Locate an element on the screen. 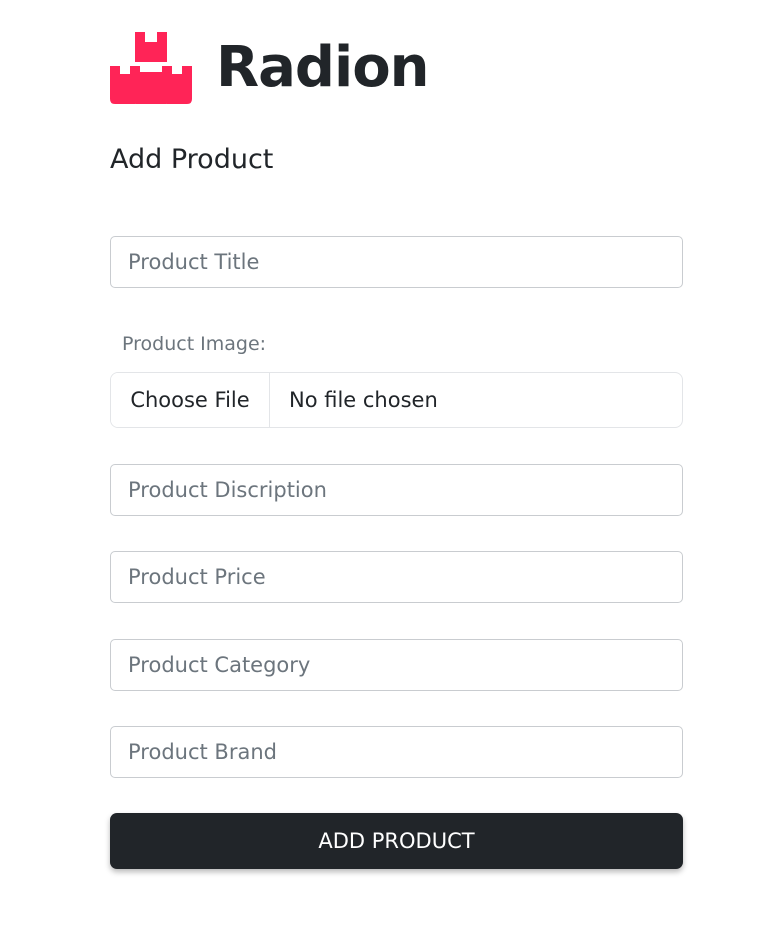  product-category-input is located at coordinates (396, 665).